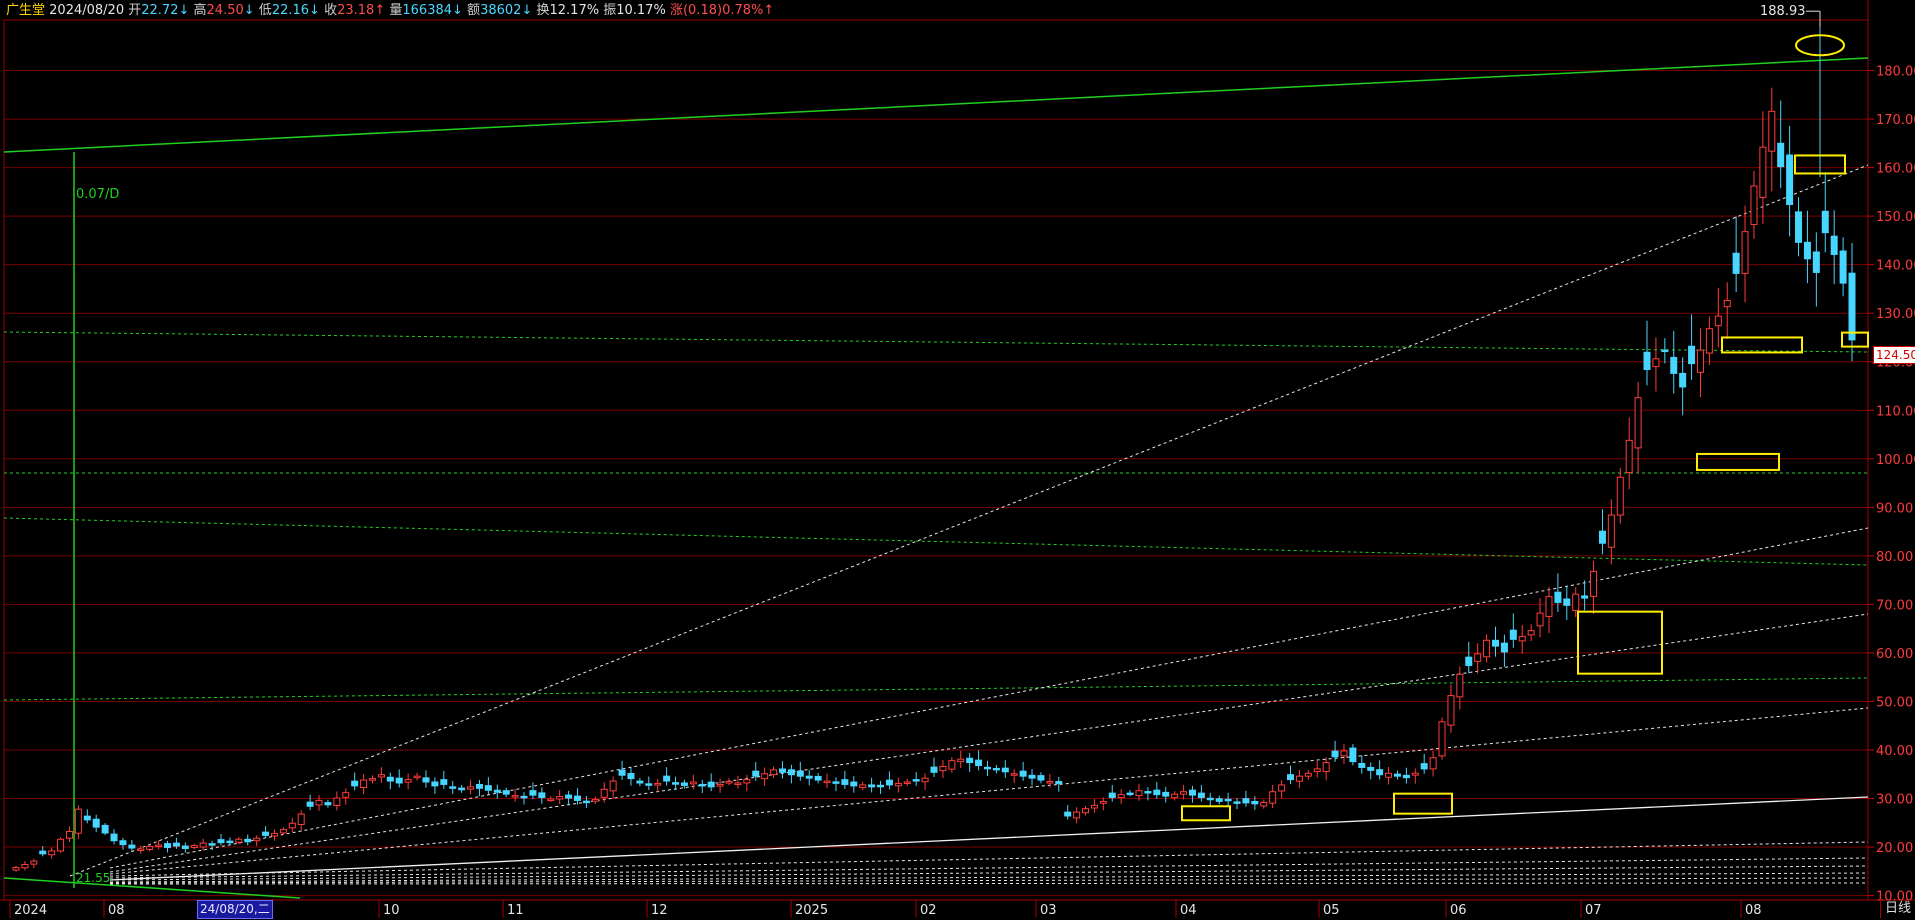 Image resolution: width=1915 pixels, height=920 pixels. What do you see at coordinates (702, 10) in the screenshot?
I see `change-value: (0.18)` at bounding box center [702, 10].